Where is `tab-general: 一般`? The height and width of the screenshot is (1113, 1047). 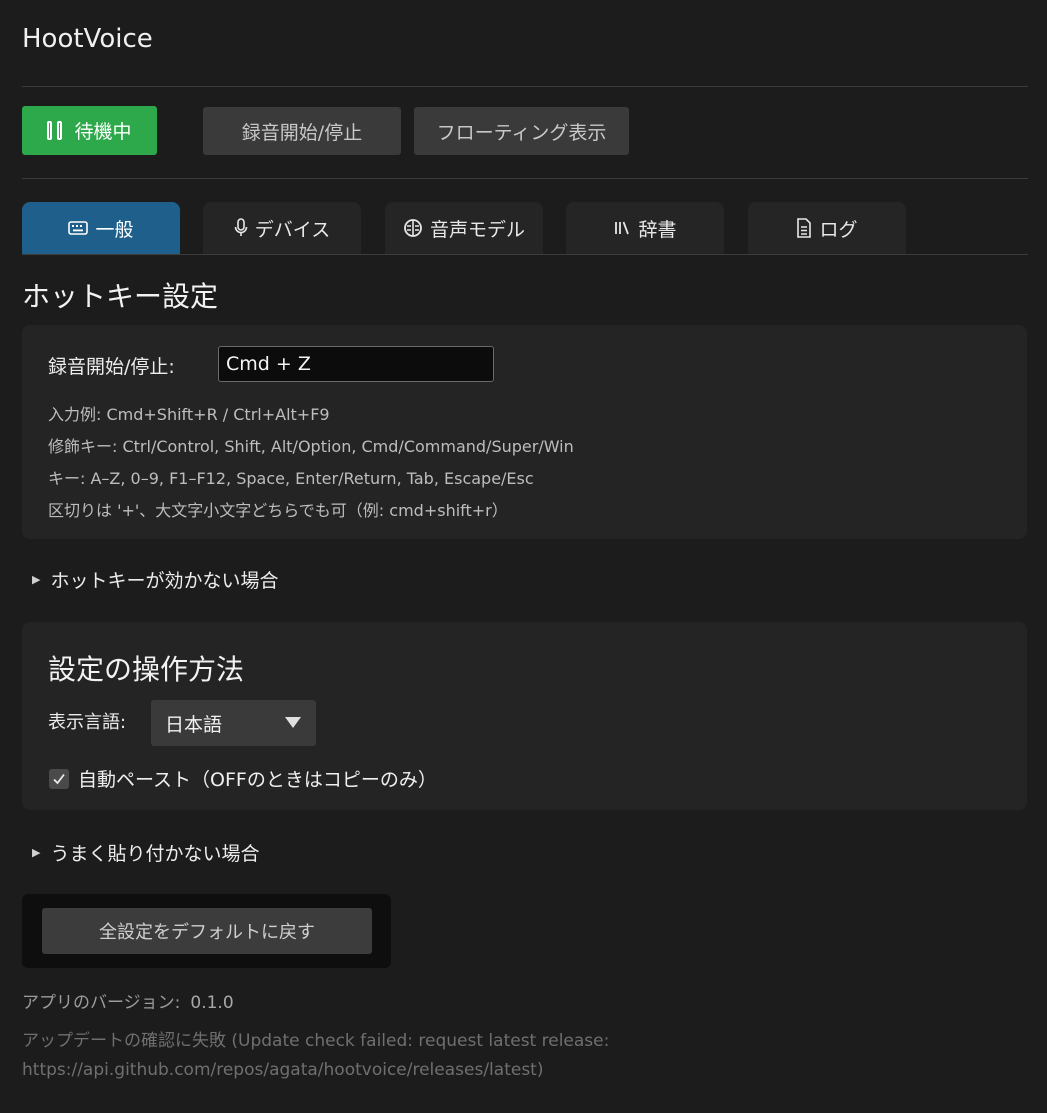
tab-general: 一般 is located at coordinates (101, 228).